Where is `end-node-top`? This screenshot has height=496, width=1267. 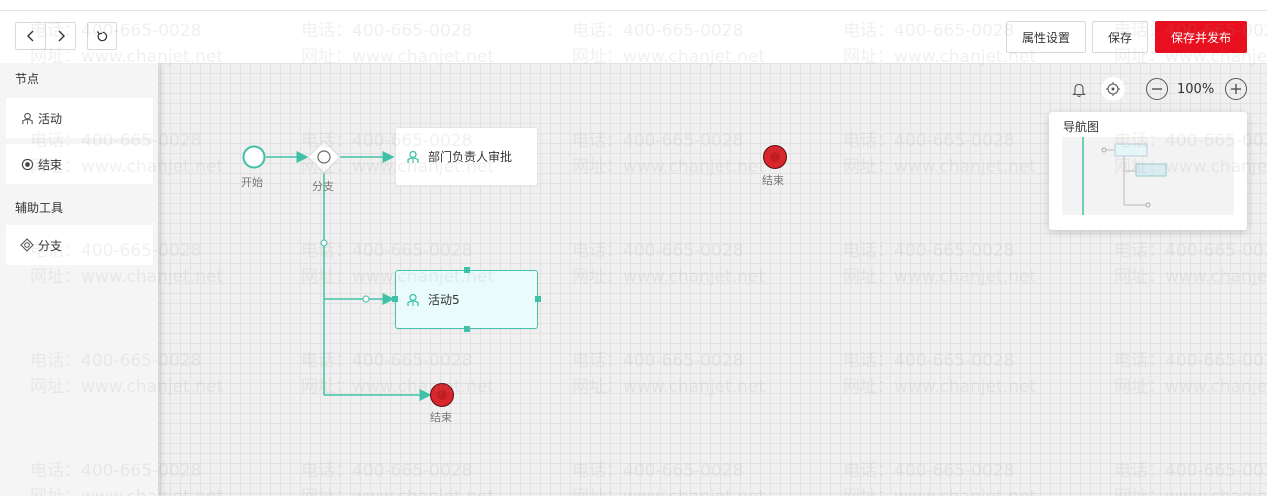
end-node-top is located at coordinates (775, 157).